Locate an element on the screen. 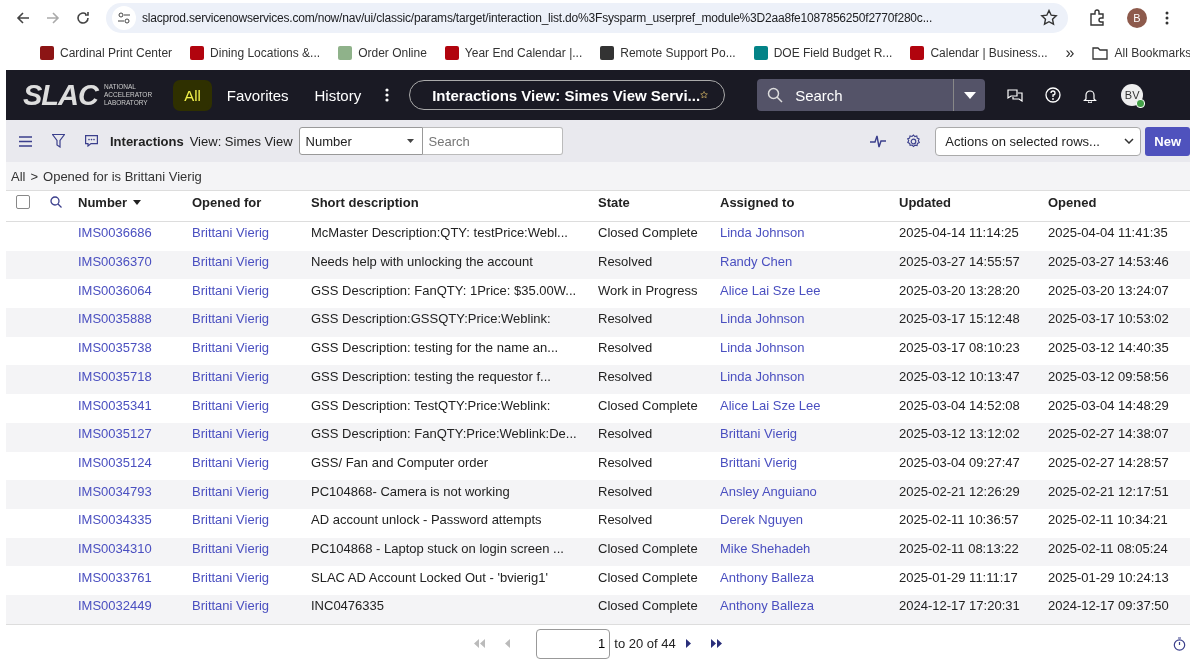  last-page-icon is located at coordinates (716, 644).